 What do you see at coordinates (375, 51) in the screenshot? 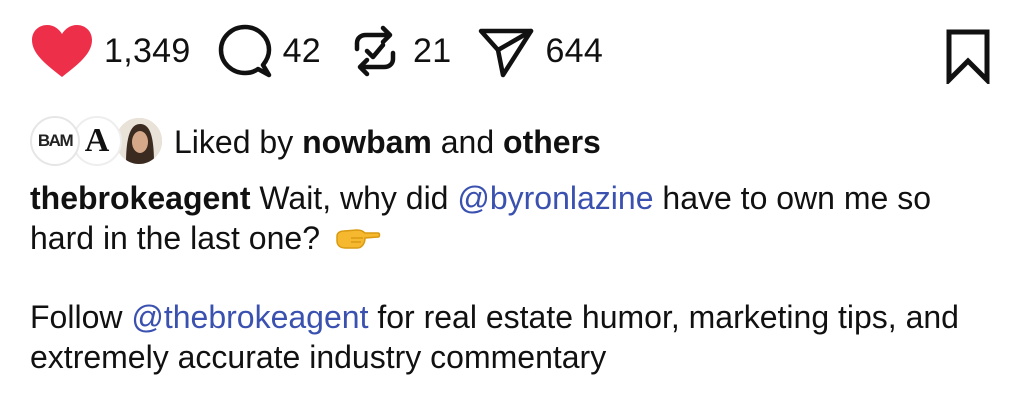
I see `repost-icon` at bounding box center [375, 51].